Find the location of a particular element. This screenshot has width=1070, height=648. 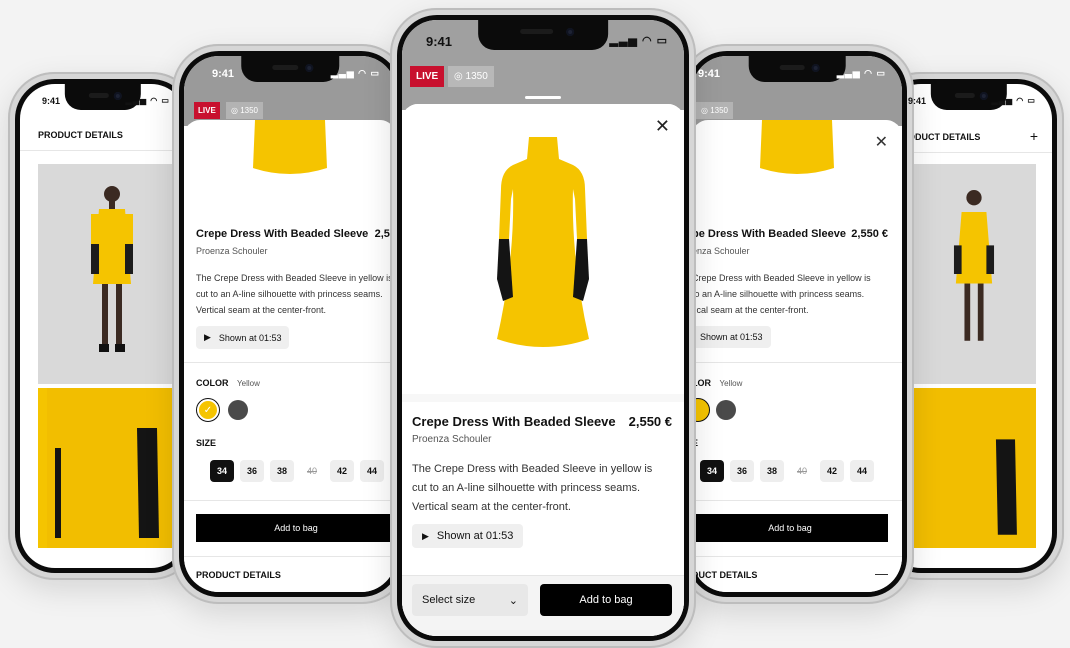

product-image is located at coordinates (290, 170).